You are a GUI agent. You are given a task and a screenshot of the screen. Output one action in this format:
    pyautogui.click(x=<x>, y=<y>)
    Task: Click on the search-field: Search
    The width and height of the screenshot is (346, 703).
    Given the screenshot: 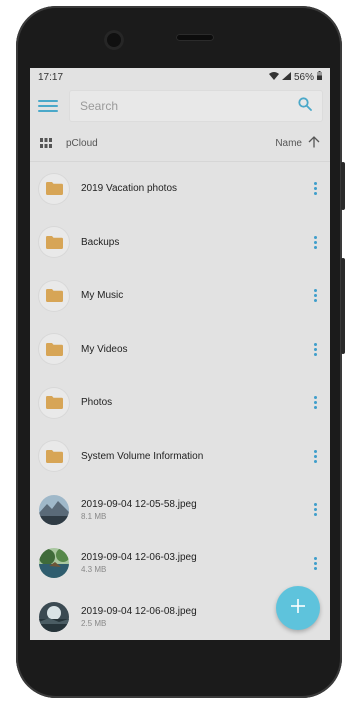 What is the action you would take?
    pyautogui.click(x=196, y=106)
    